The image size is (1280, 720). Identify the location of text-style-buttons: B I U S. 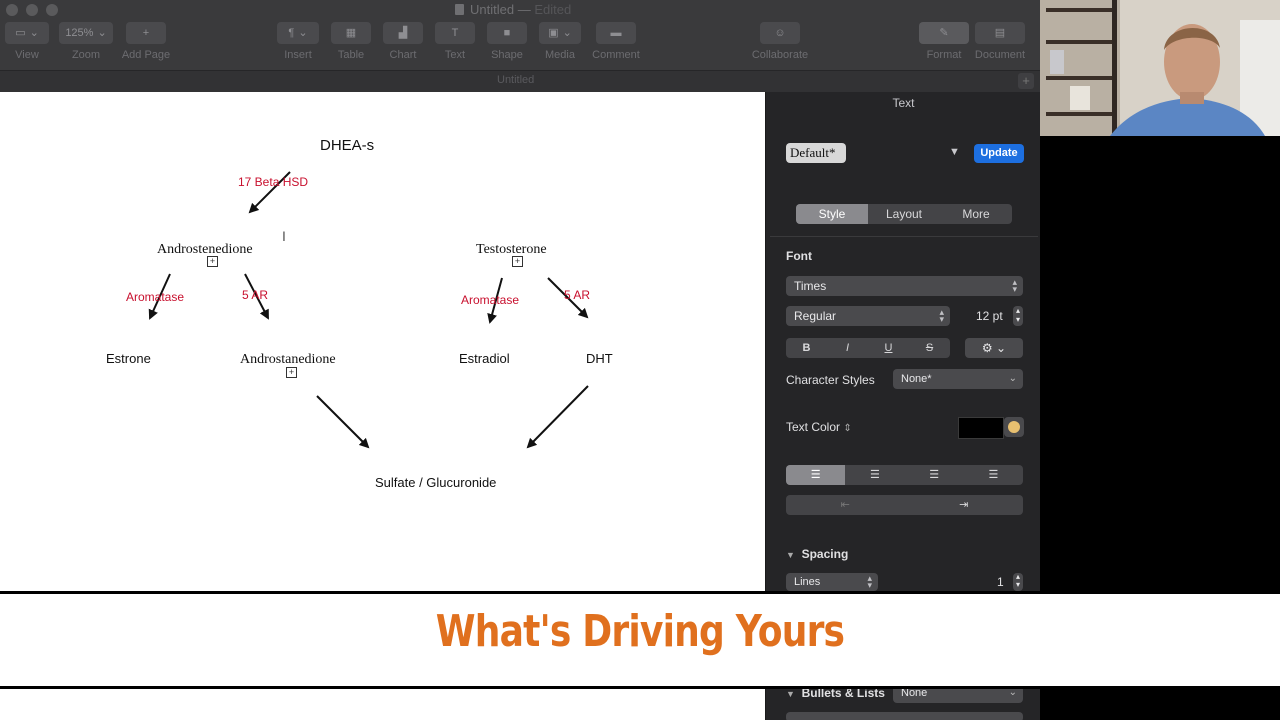
(868, 348).